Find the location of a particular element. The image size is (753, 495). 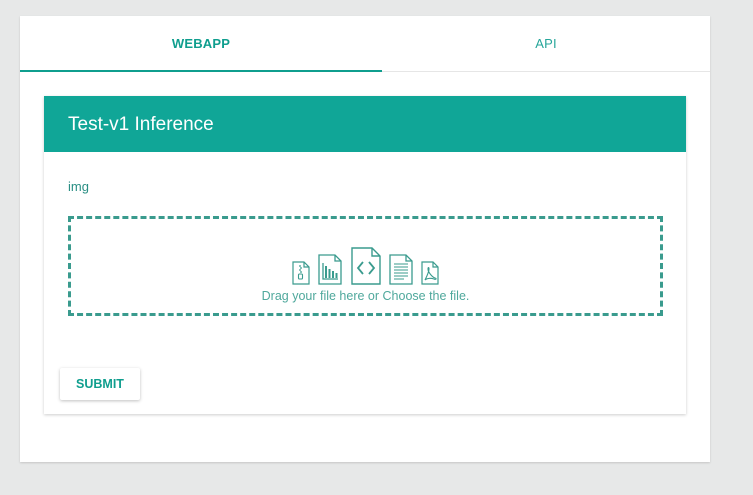

panel-title: Test-v1 Inference is located at coordinates (141, 124).